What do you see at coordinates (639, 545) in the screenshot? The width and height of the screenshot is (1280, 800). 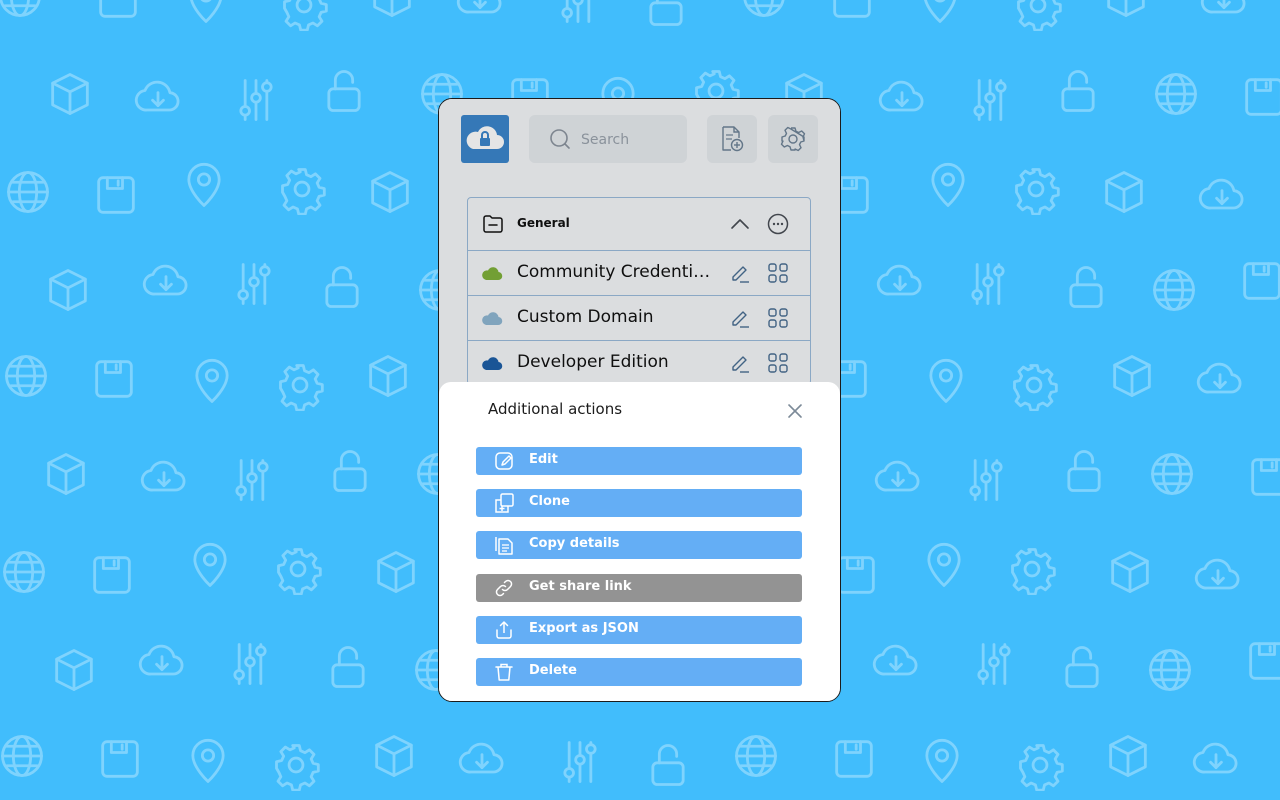 I see `copy-details-button: Copy details` at bounding box center [639, 545].